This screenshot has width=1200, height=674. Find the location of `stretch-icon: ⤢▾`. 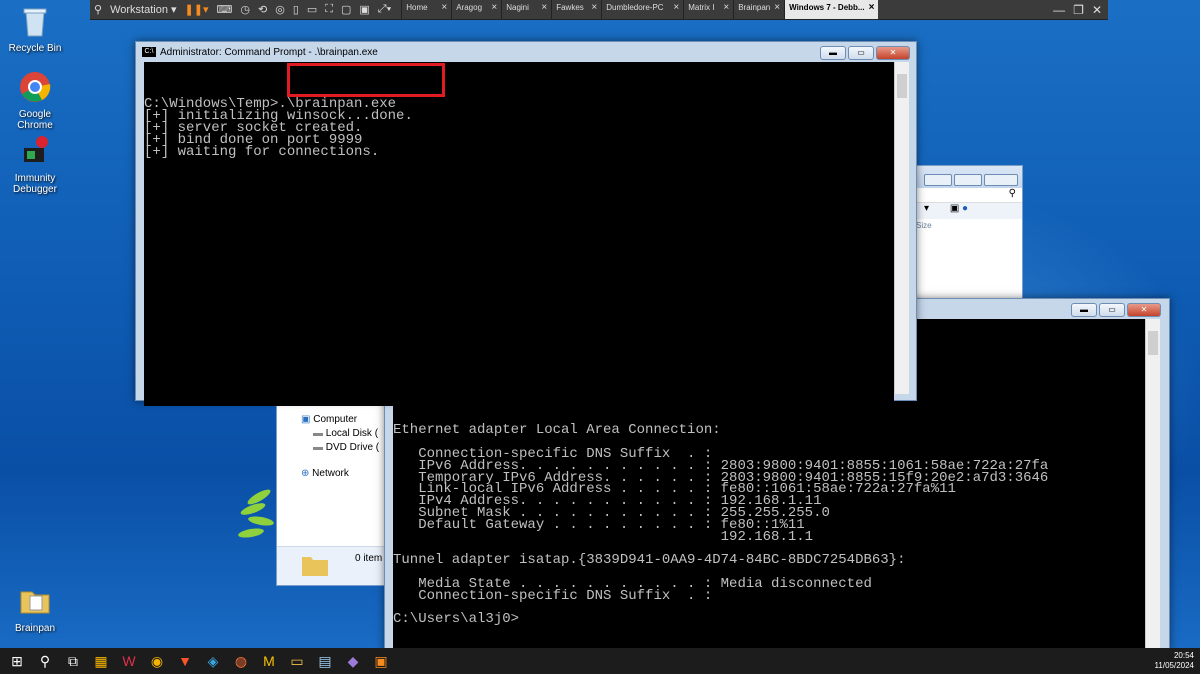

stretch-icon: ⤢▾ is located at coordinates (384, 9).